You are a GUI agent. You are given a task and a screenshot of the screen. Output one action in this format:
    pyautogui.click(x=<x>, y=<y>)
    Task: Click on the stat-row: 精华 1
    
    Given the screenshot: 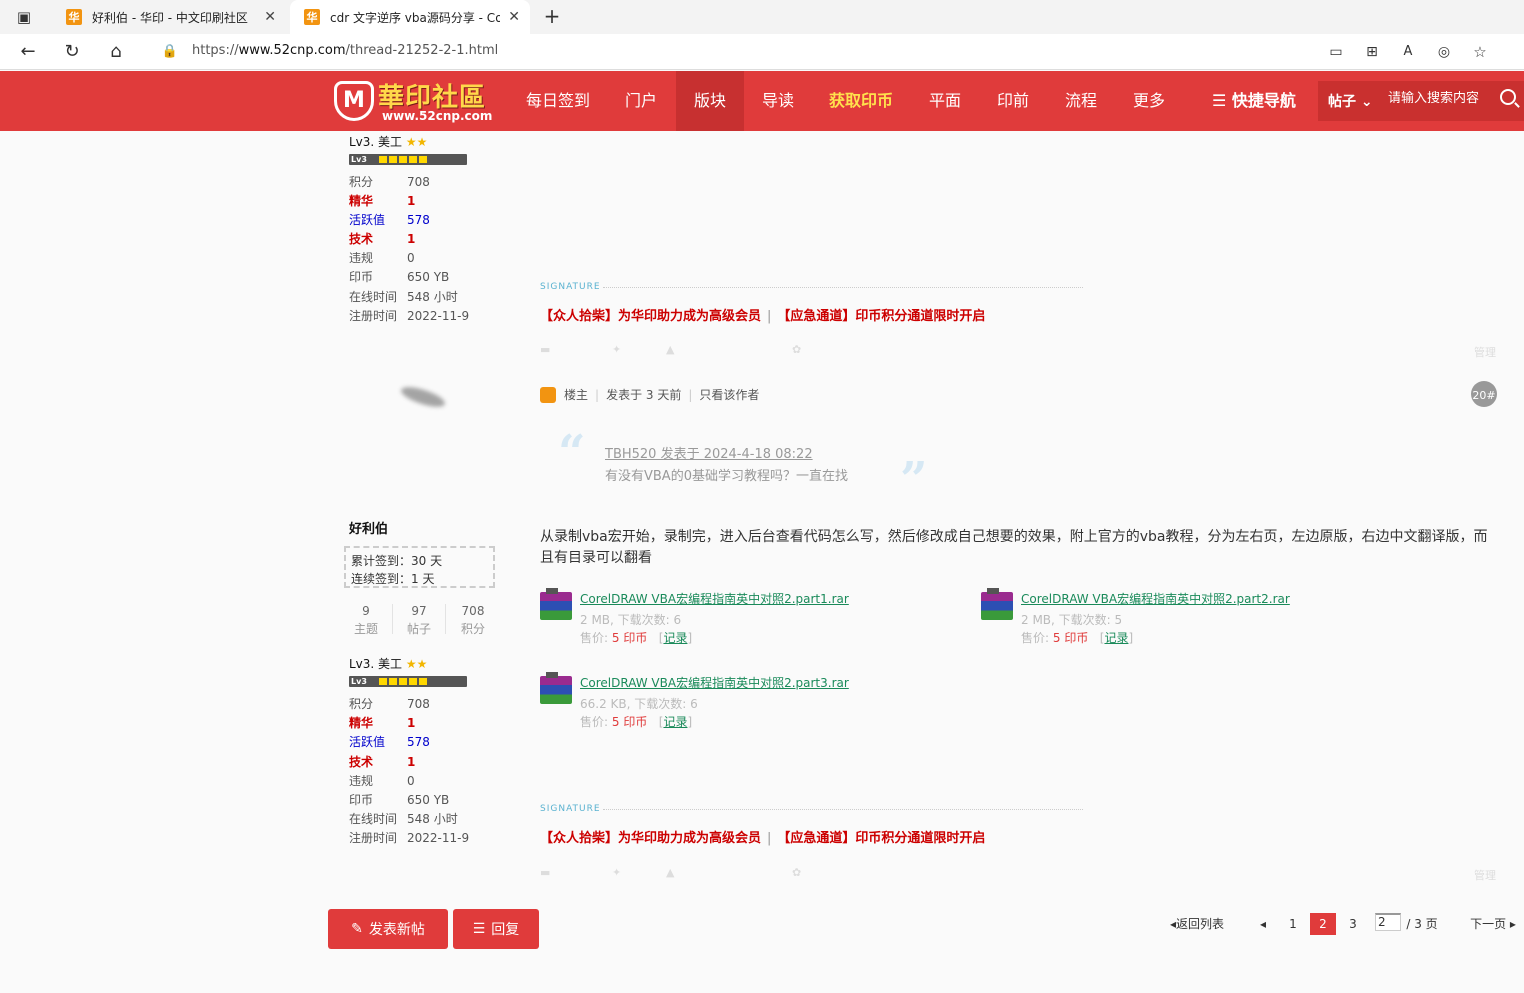 What is the action you would take?
    pyautogui.click(x=382, y=722)
    